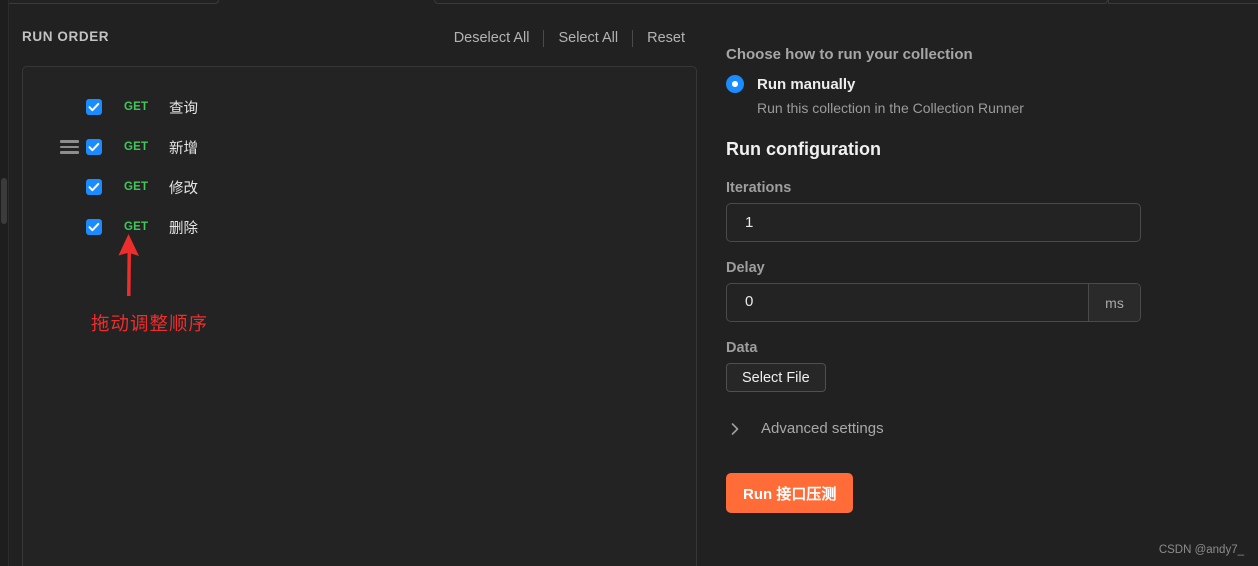  What do you see at coordinates (759, 188) in the screenshot?
I see `iterations-label: Iterations` at bounding box center [759, 188].